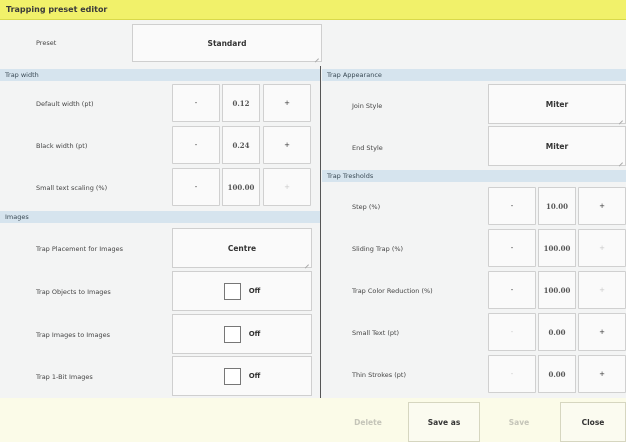 This screenshot has width=626, height=442. What do you see at coordinates (287, 145) in the screenshot?
I see `black-width-plus-button: +` at bounding box center [287, 145].